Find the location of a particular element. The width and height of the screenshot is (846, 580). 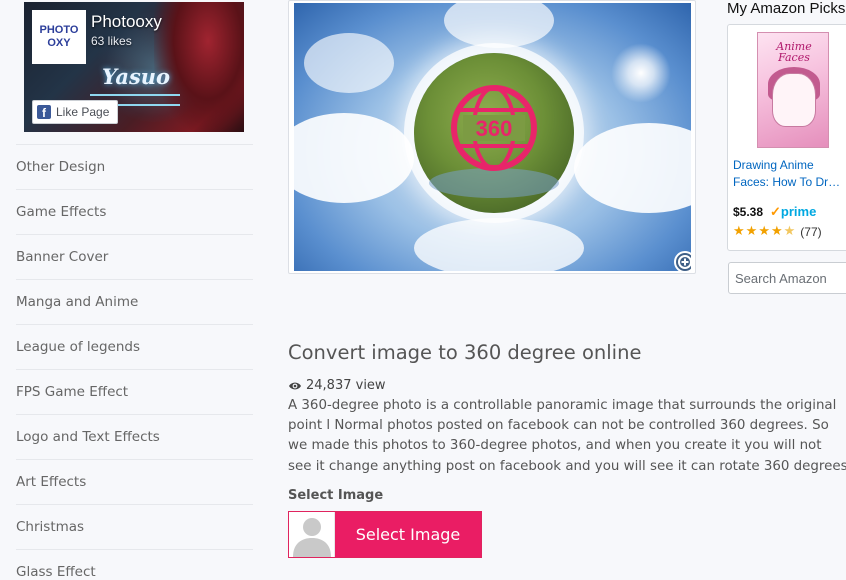

category-item: League of legends is located at coordinates (134, 346).